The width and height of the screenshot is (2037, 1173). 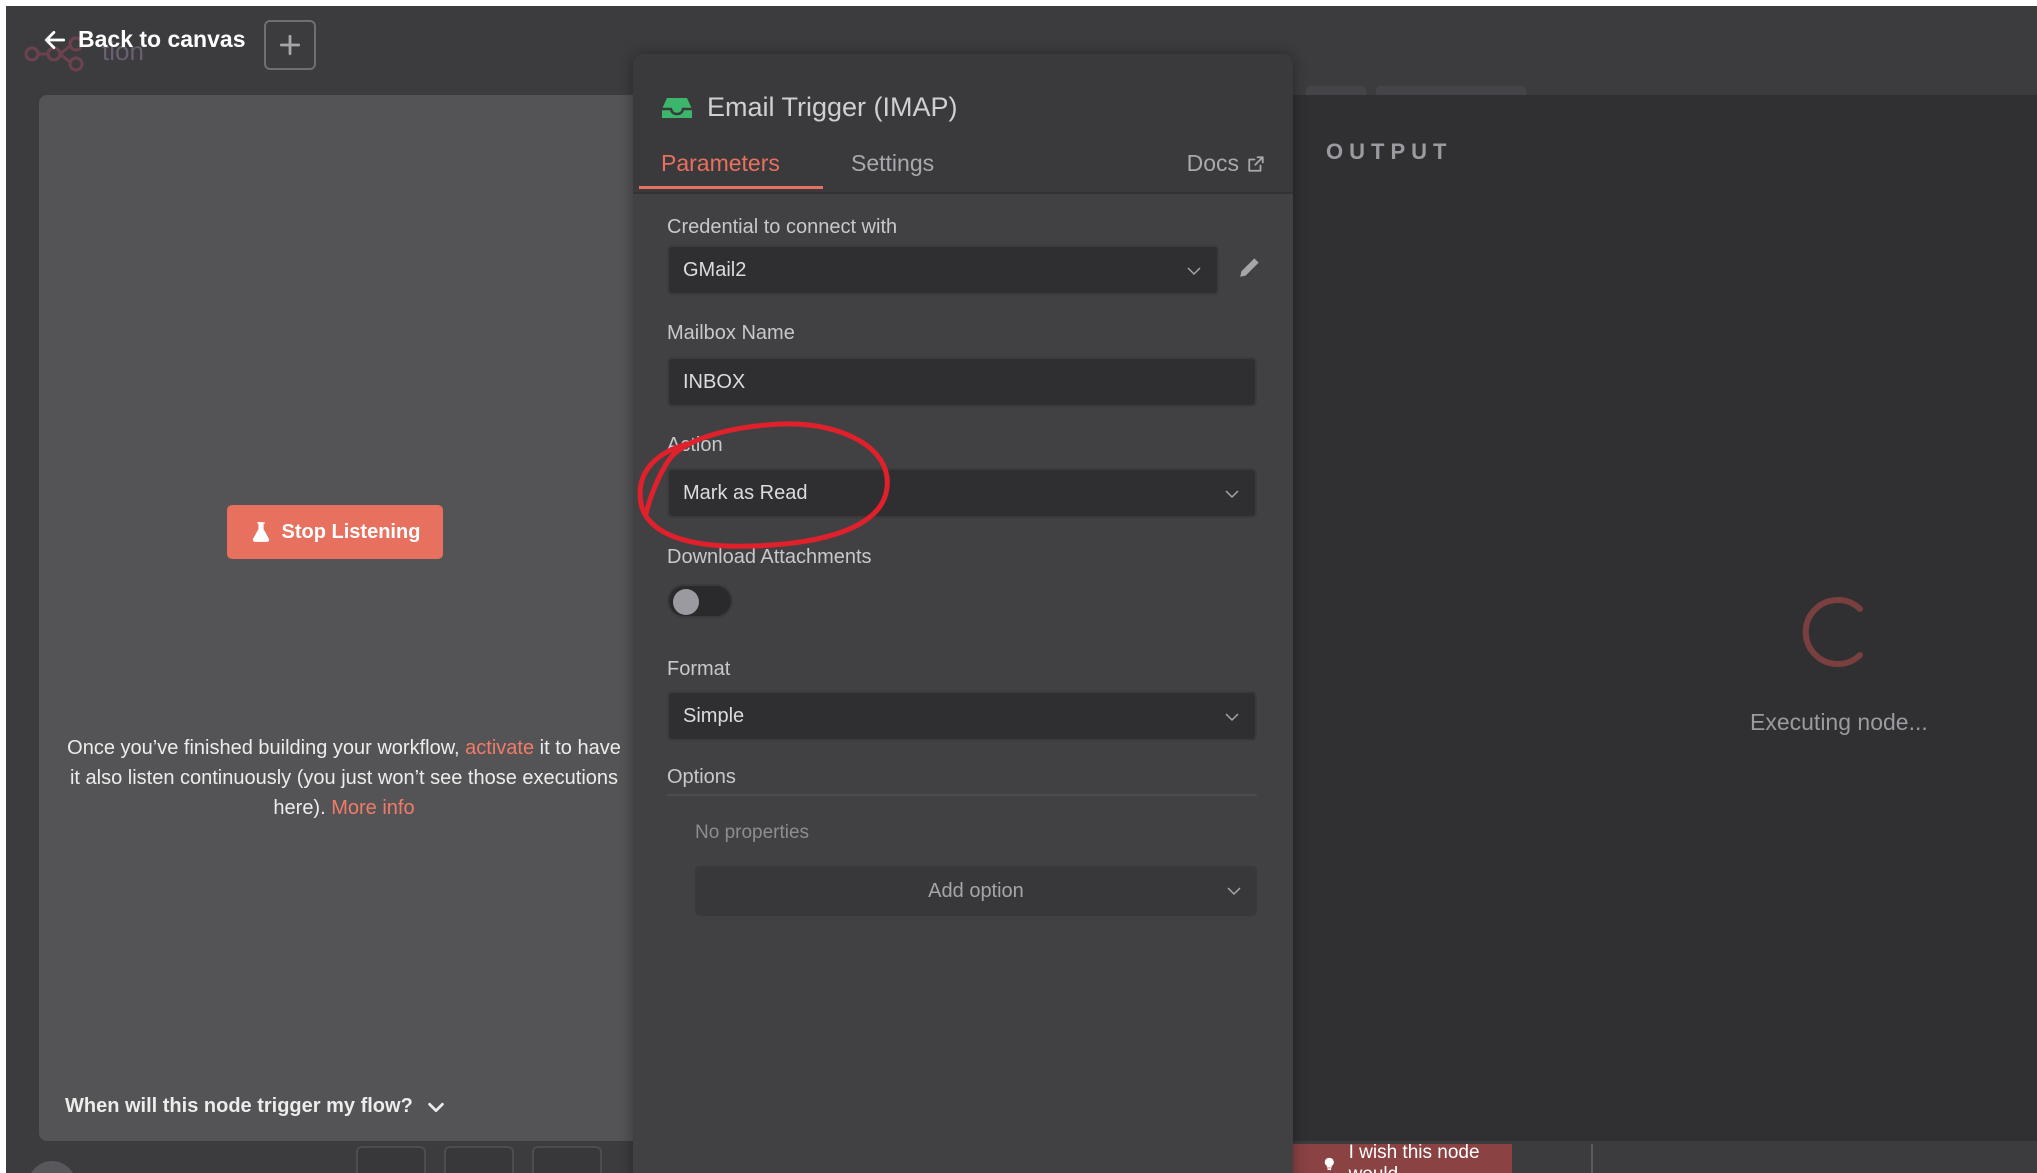 I want to click on download-attachments-label: Download Attachments, so click(x=769, y=557).